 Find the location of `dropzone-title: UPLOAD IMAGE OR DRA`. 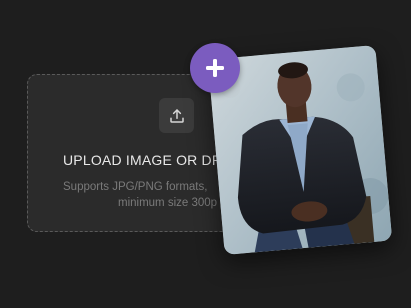

dropzone-title: UPLOAD IMAGE OR DRA is located at coordinates (147, 160).